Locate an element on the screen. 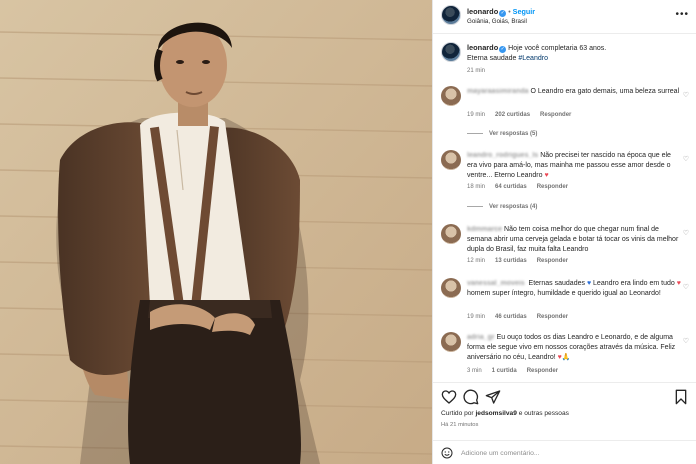 Image resolution: width=696 pixels, height=464 pixels. comment-body-b: Leandro era lindo em tudo is located at coordinates (634, 283).